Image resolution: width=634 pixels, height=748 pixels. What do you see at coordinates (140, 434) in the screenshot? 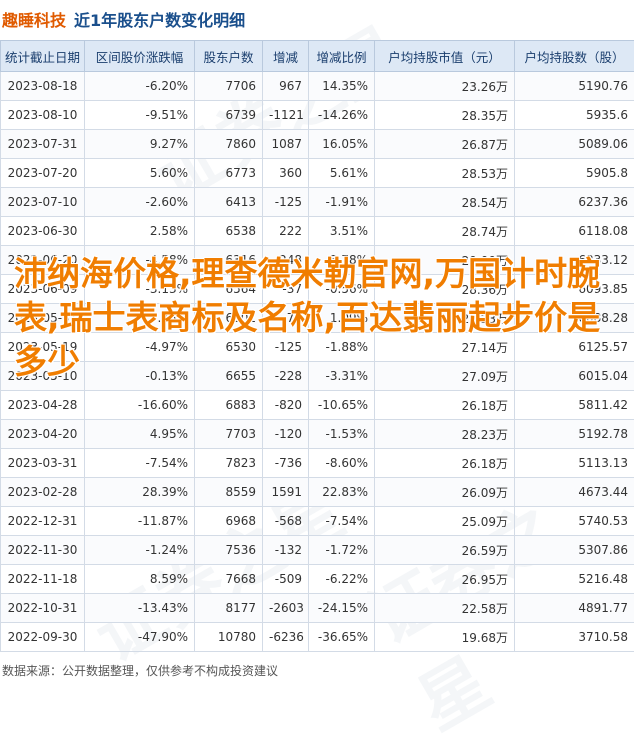
I see `table-cell-change-pct: 4.95%` at bounding box center [140, 434].